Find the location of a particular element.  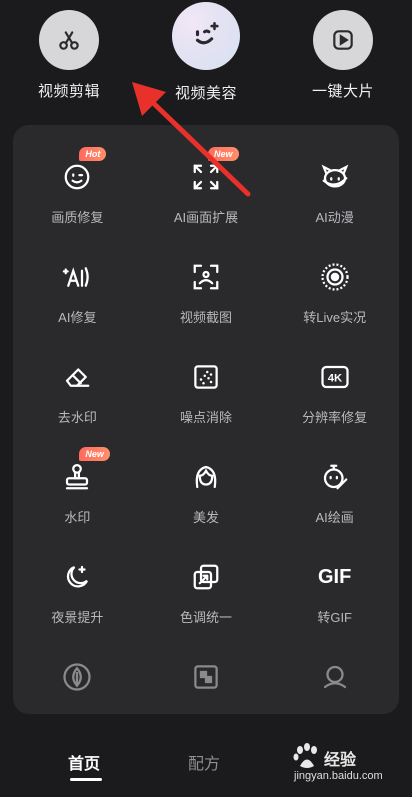

tool-label: 水印 is located at coordinates (77, 517).